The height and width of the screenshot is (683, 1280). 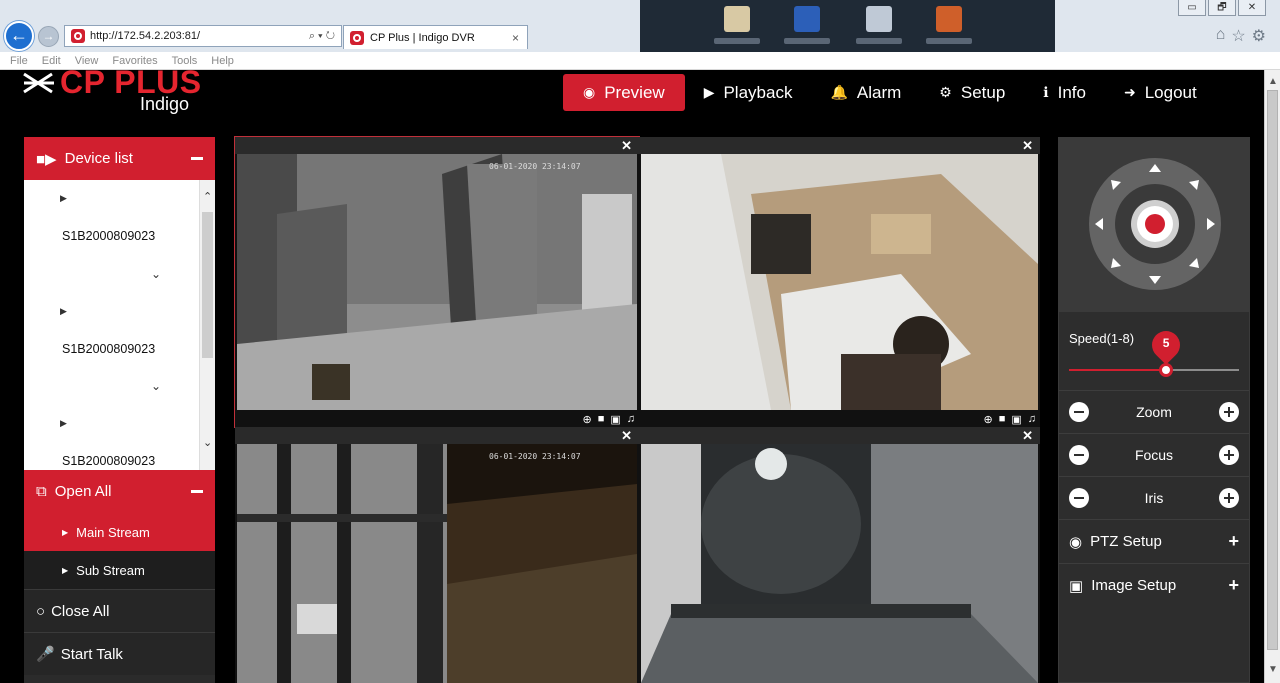 I want to click on nav-logout: ➜ Logout, so click(x=1160, y=92).